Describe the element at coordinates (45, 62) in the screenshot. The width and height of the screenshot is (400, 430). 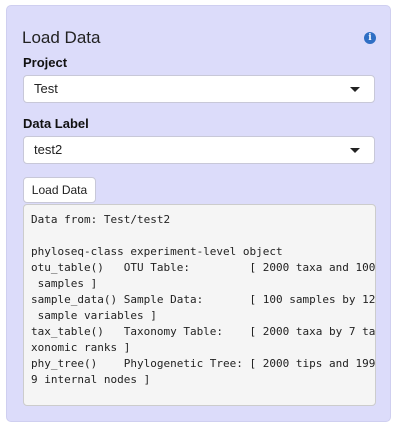
I see `project-label: Project` at that location.